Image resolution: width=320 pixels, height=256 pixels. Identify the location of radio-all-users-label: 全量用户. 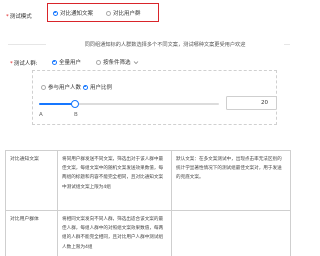
(70, 63).